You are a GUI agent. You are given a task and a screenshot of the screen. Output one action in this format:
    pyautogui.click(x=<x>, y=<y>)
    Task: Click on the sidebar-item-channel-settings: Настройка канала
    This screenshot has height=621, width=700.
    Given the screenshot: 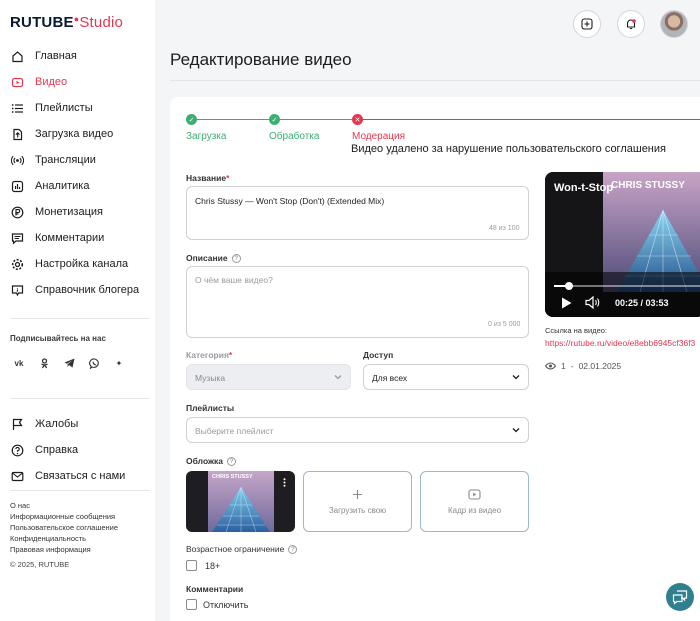 What is the action you would take?
    pyautogui.click(x=80, y=264)
    